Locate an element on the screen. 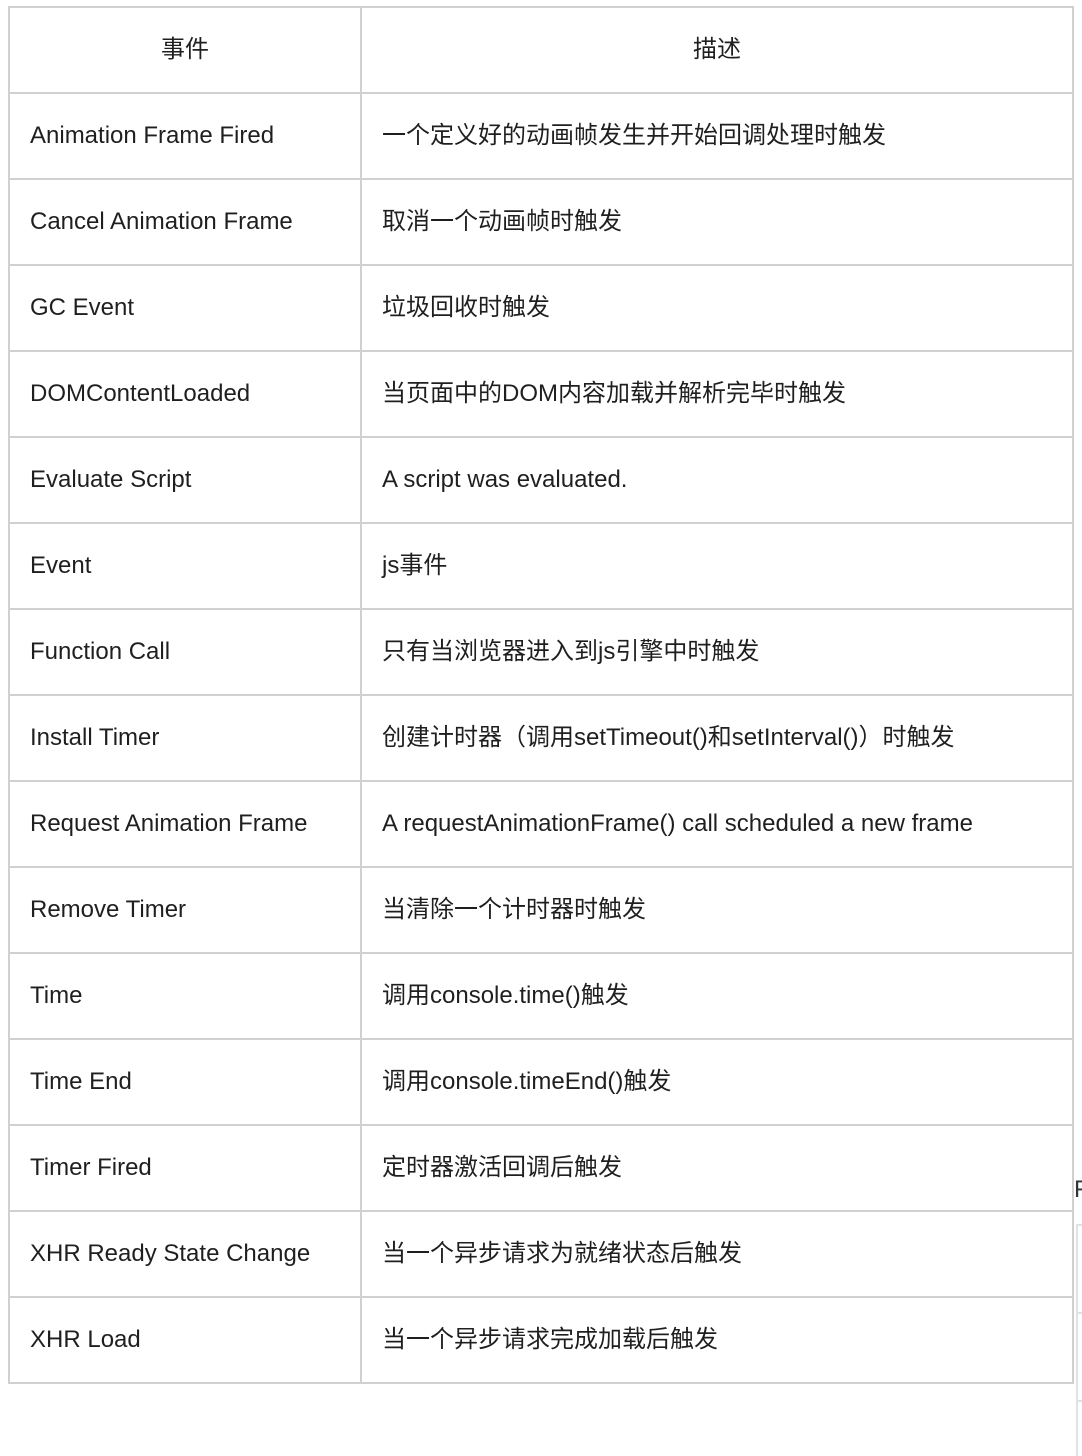  event-name-cell: Evaluate Script is located at coordinates (185, 480).